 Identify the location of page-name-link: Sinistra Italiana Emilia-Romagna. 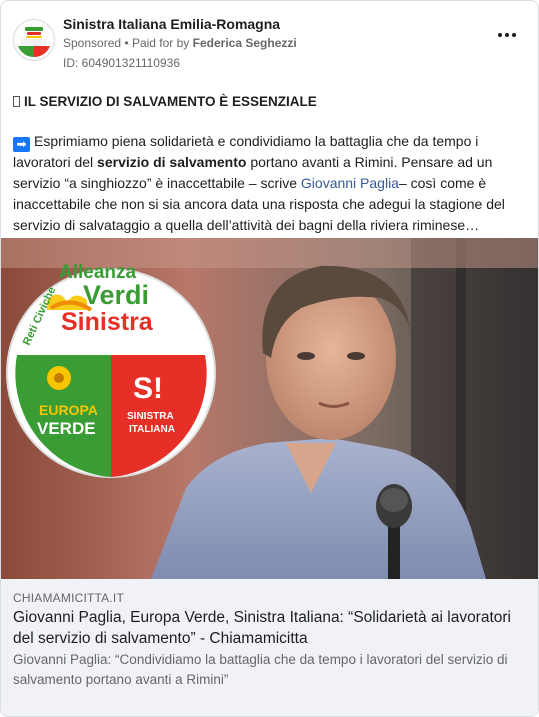
(171, 24).